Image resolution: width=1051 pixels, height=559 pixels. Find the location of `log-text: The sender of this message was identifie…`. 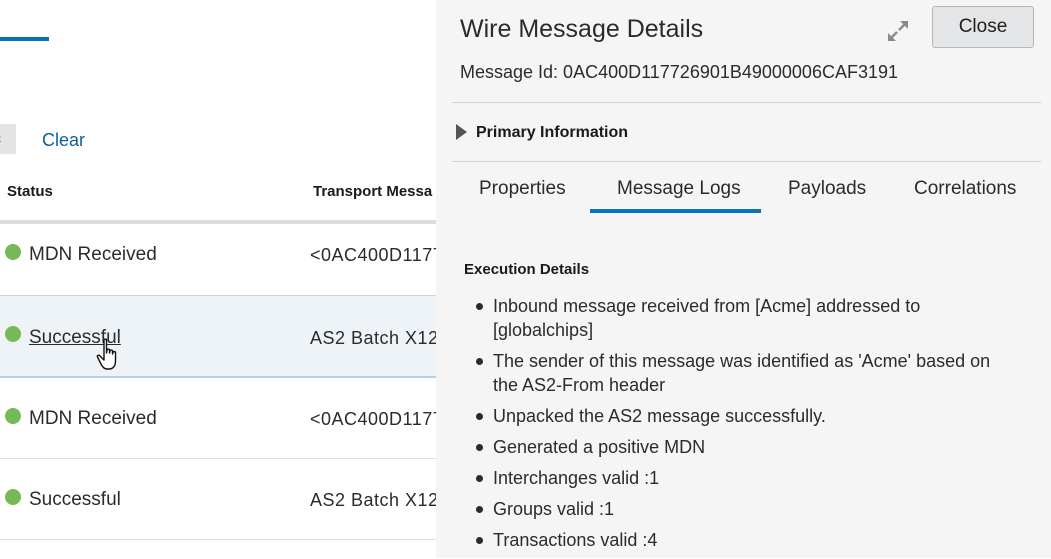

log-text: The sender of this message was identifie… is located at coordinates (742, 373).